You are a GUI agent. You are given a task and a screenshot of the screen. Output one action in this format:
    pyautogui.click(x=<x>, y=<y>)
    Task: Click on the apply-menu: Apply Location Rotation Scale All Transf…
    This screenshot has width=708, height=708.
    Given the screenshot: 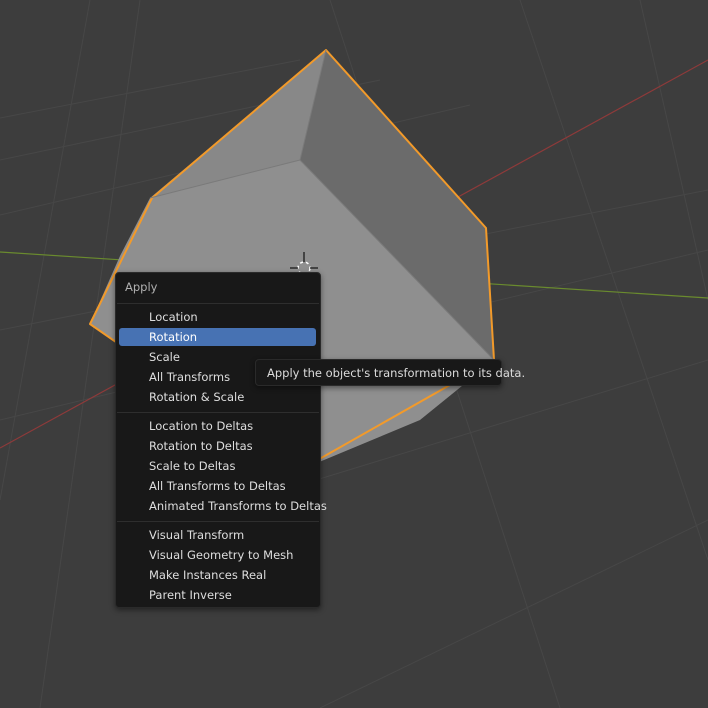 What is the action you would take?
    pyautogui.click(x=221, y=440)
    